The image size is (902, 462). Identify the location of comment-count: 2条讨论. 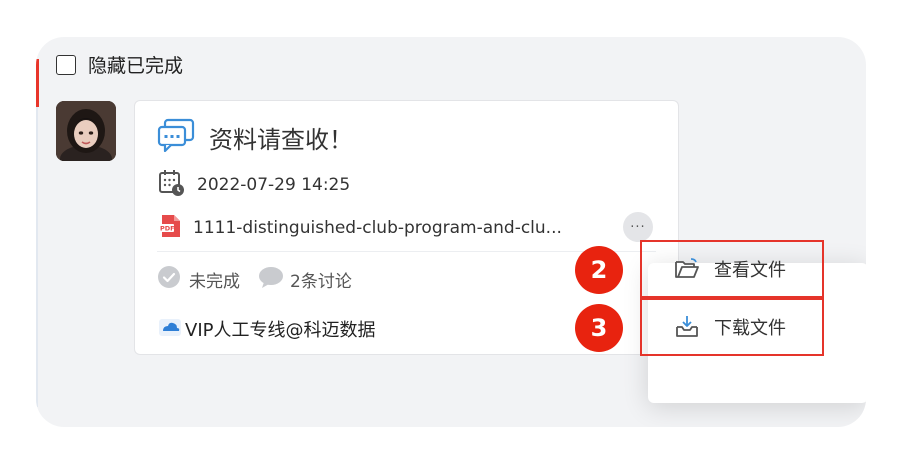
(321, 279).